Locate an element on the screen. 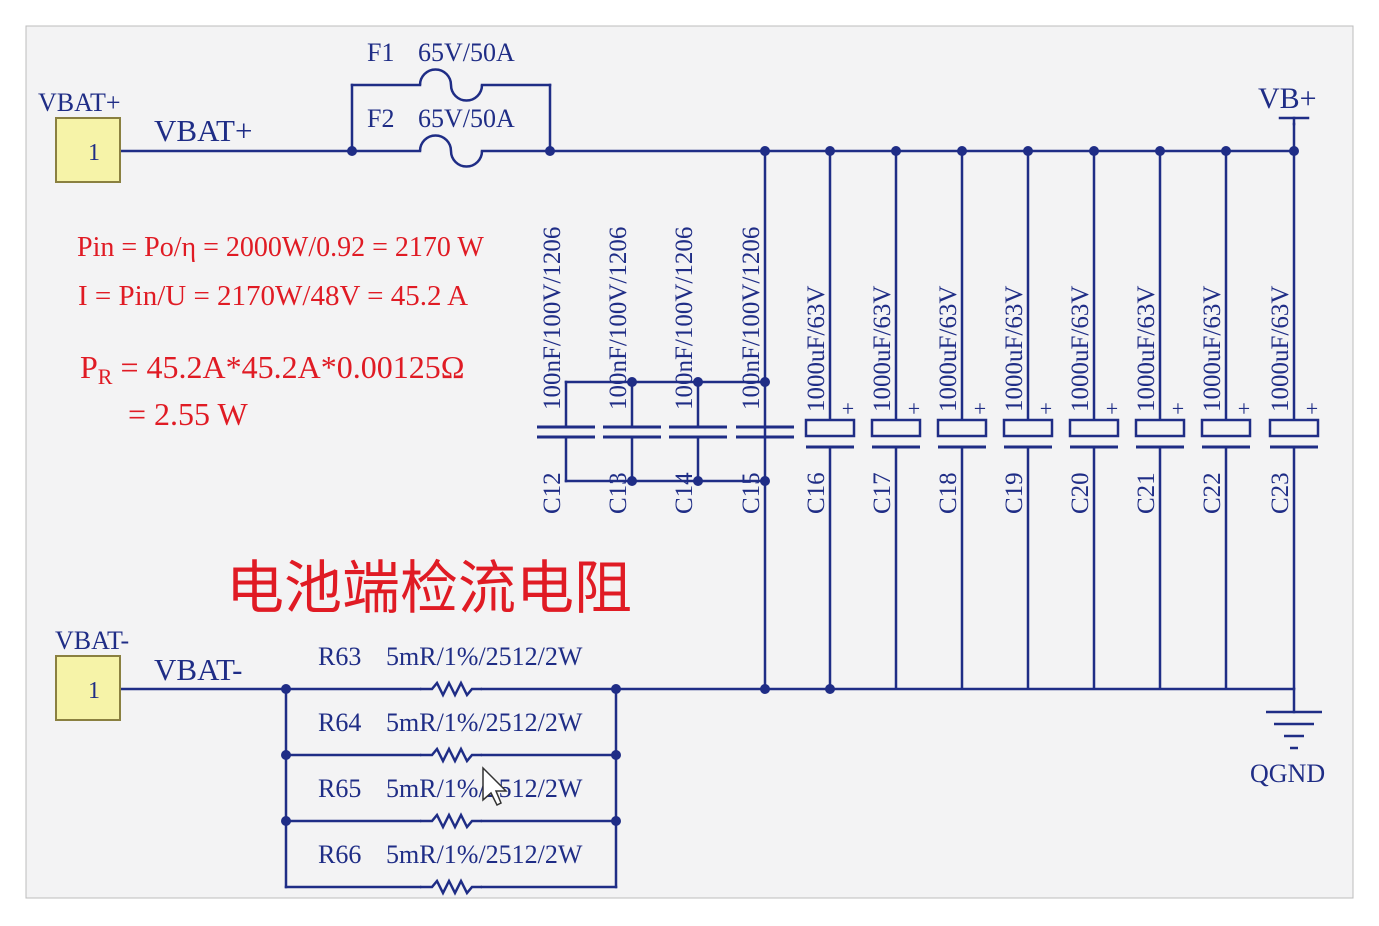 The image size is (1379, 926). capacitor-ref: C16 is located at coordinates (816, 493).